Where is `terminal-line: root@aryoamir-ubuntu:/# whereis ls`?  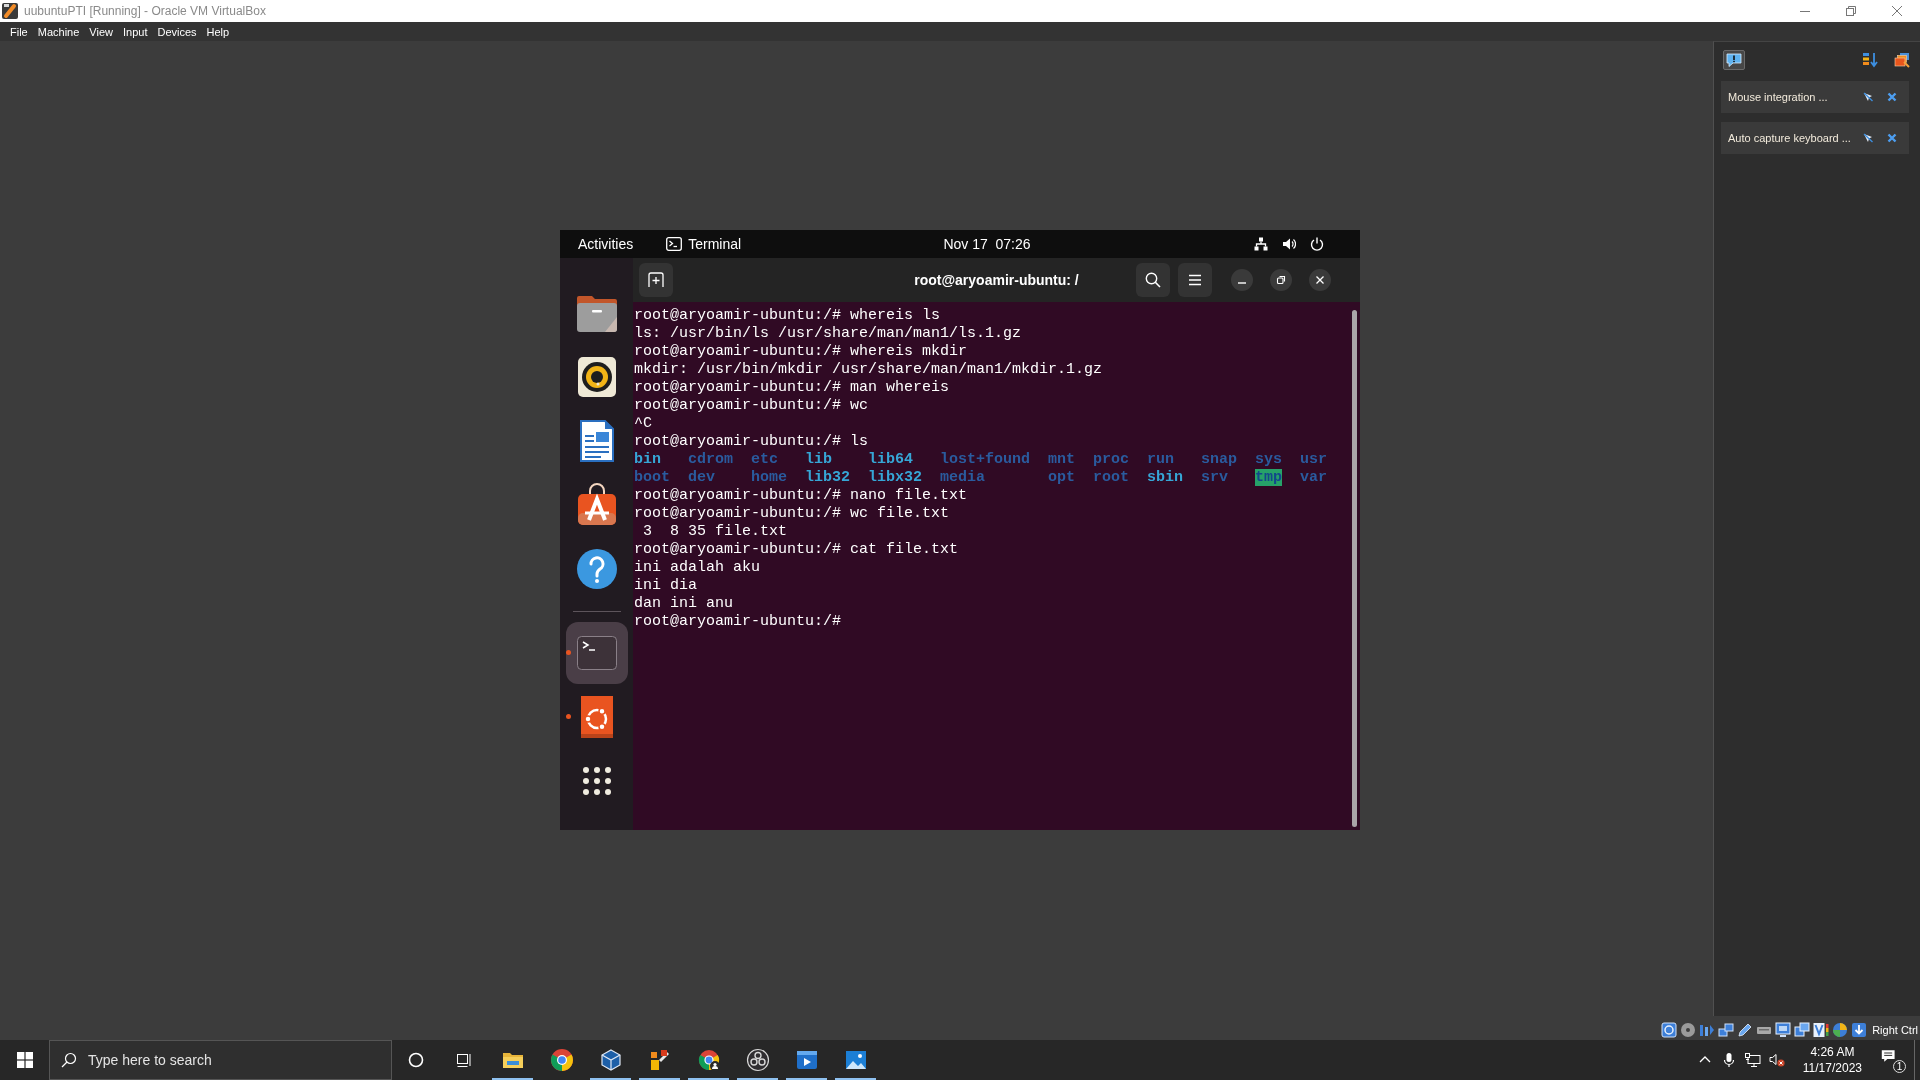
terminal-line: root@aryoamir-ubuntu:/# whereis ls is located at coordinates (787, 315).